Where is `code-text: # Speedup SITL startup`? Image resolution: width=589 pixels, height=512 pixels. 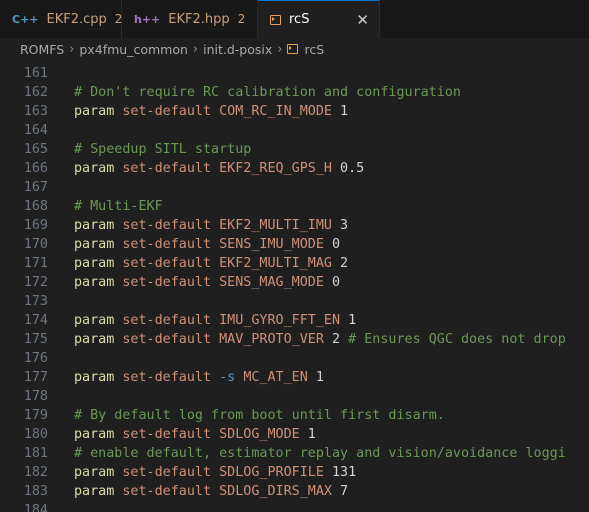
code-text: # Speedup SITL startup is located at coordinates (162, 149).